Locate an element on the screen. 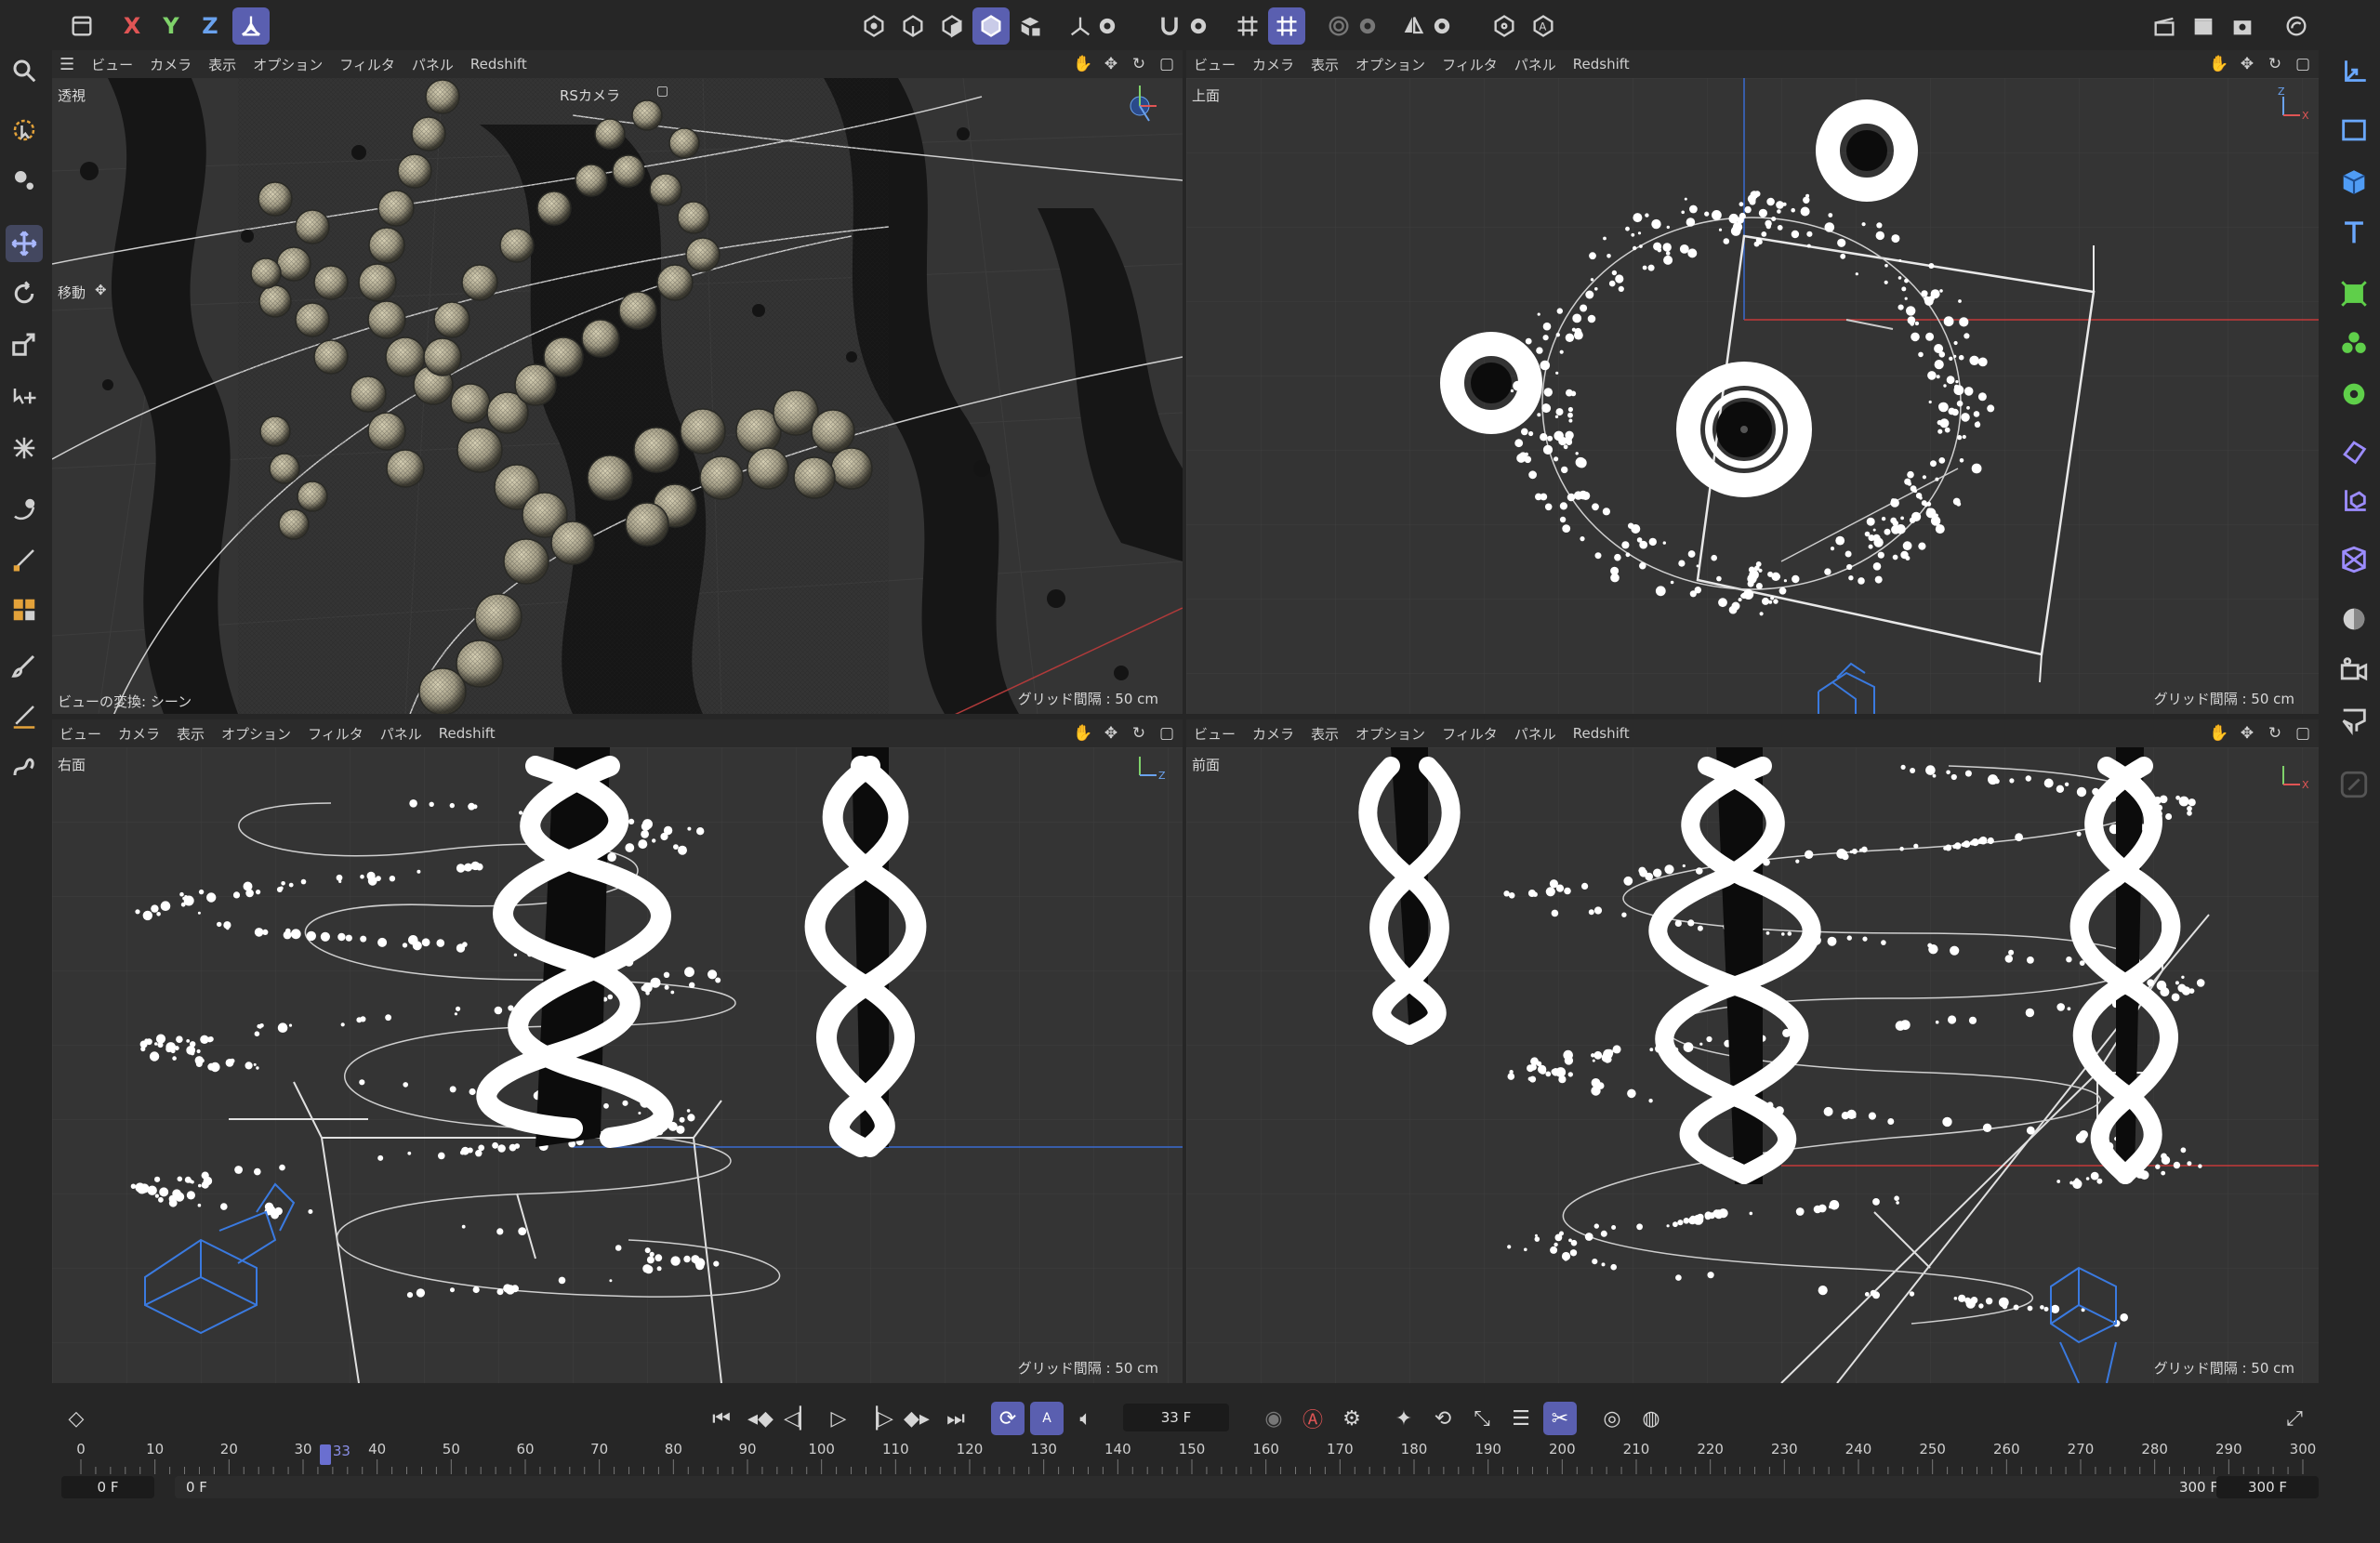 This screenshot has width=2380, height=1543. key-rotation-icon: ⟲ is located at coordinates (1443, 1418).